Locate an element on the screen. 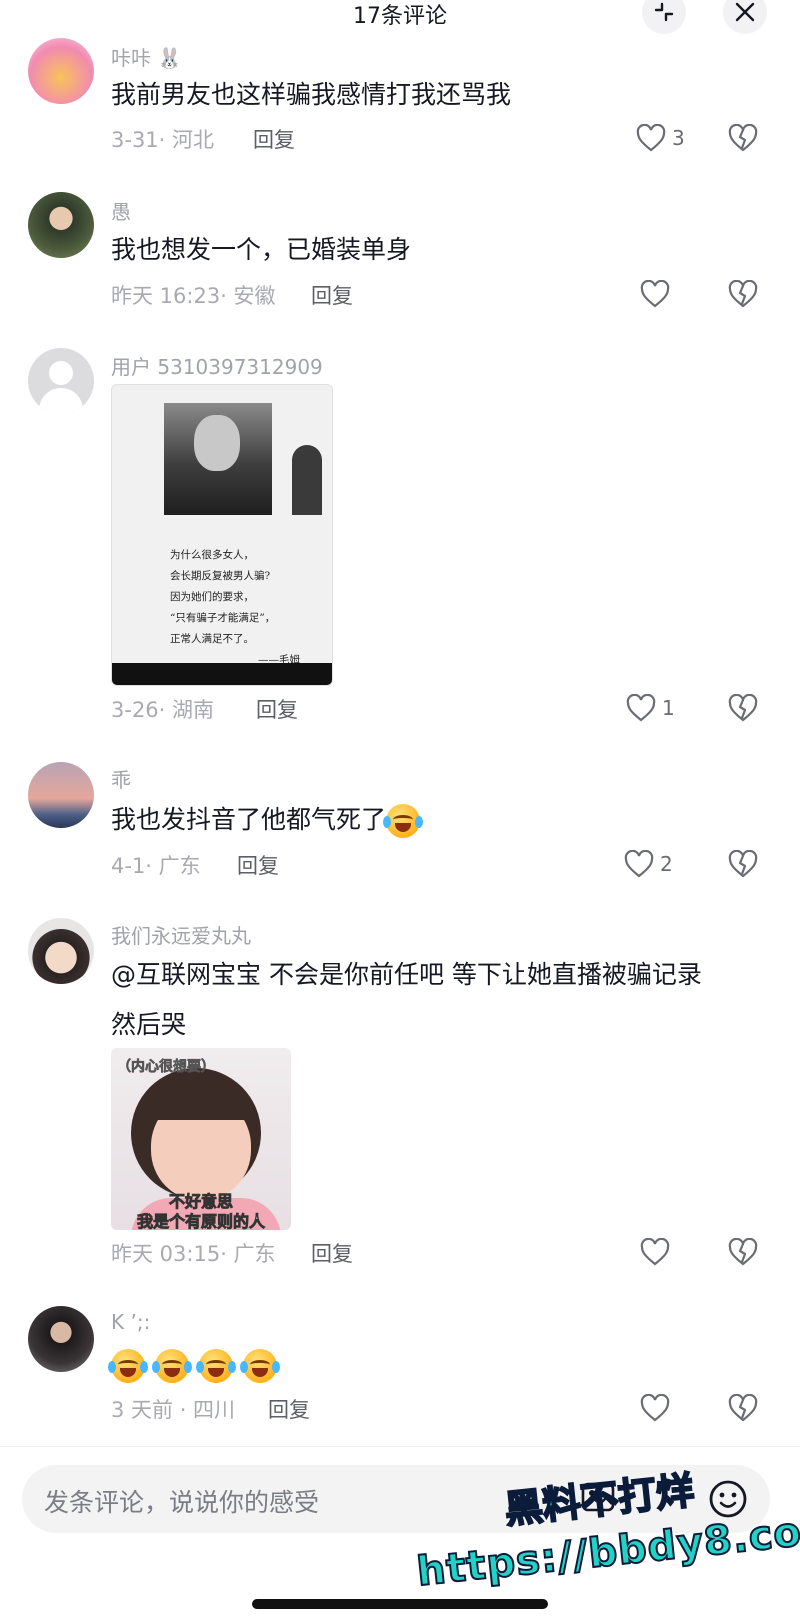 Image resolution: width=800 pixels, height=1622 pixels. comment-text: @互联网宝宝 不会是你前任吧 等下让她直播被骗记录 然后哭 is located at coordinates (431, 1000).